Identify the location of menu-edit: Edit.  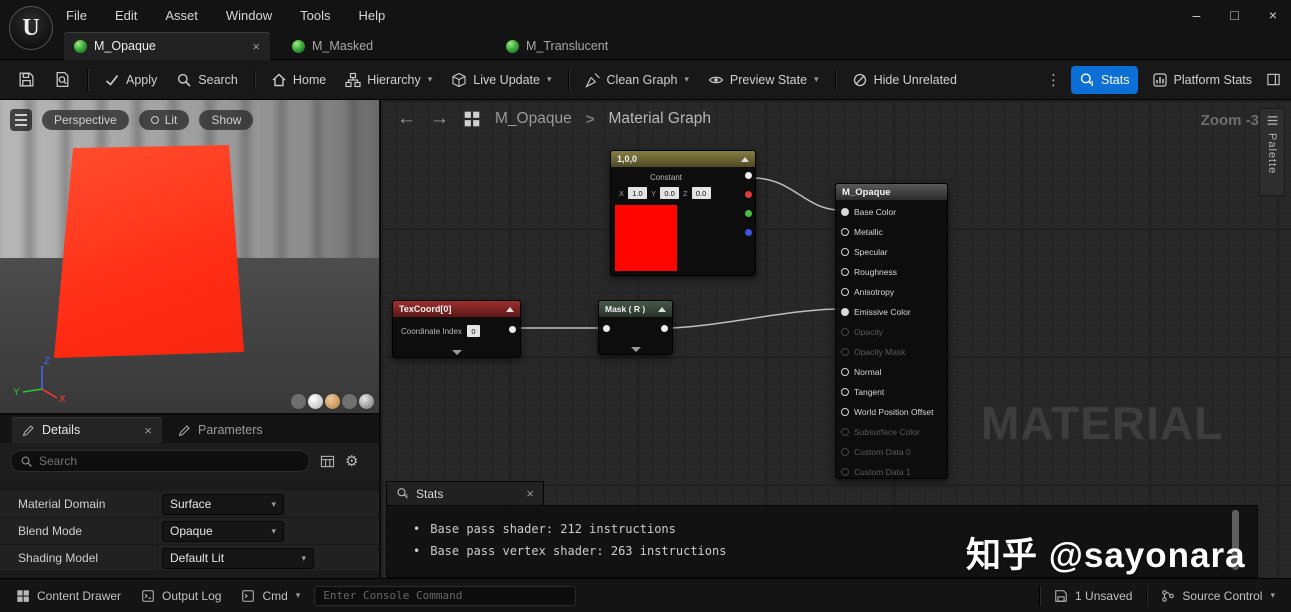
(126, 15).